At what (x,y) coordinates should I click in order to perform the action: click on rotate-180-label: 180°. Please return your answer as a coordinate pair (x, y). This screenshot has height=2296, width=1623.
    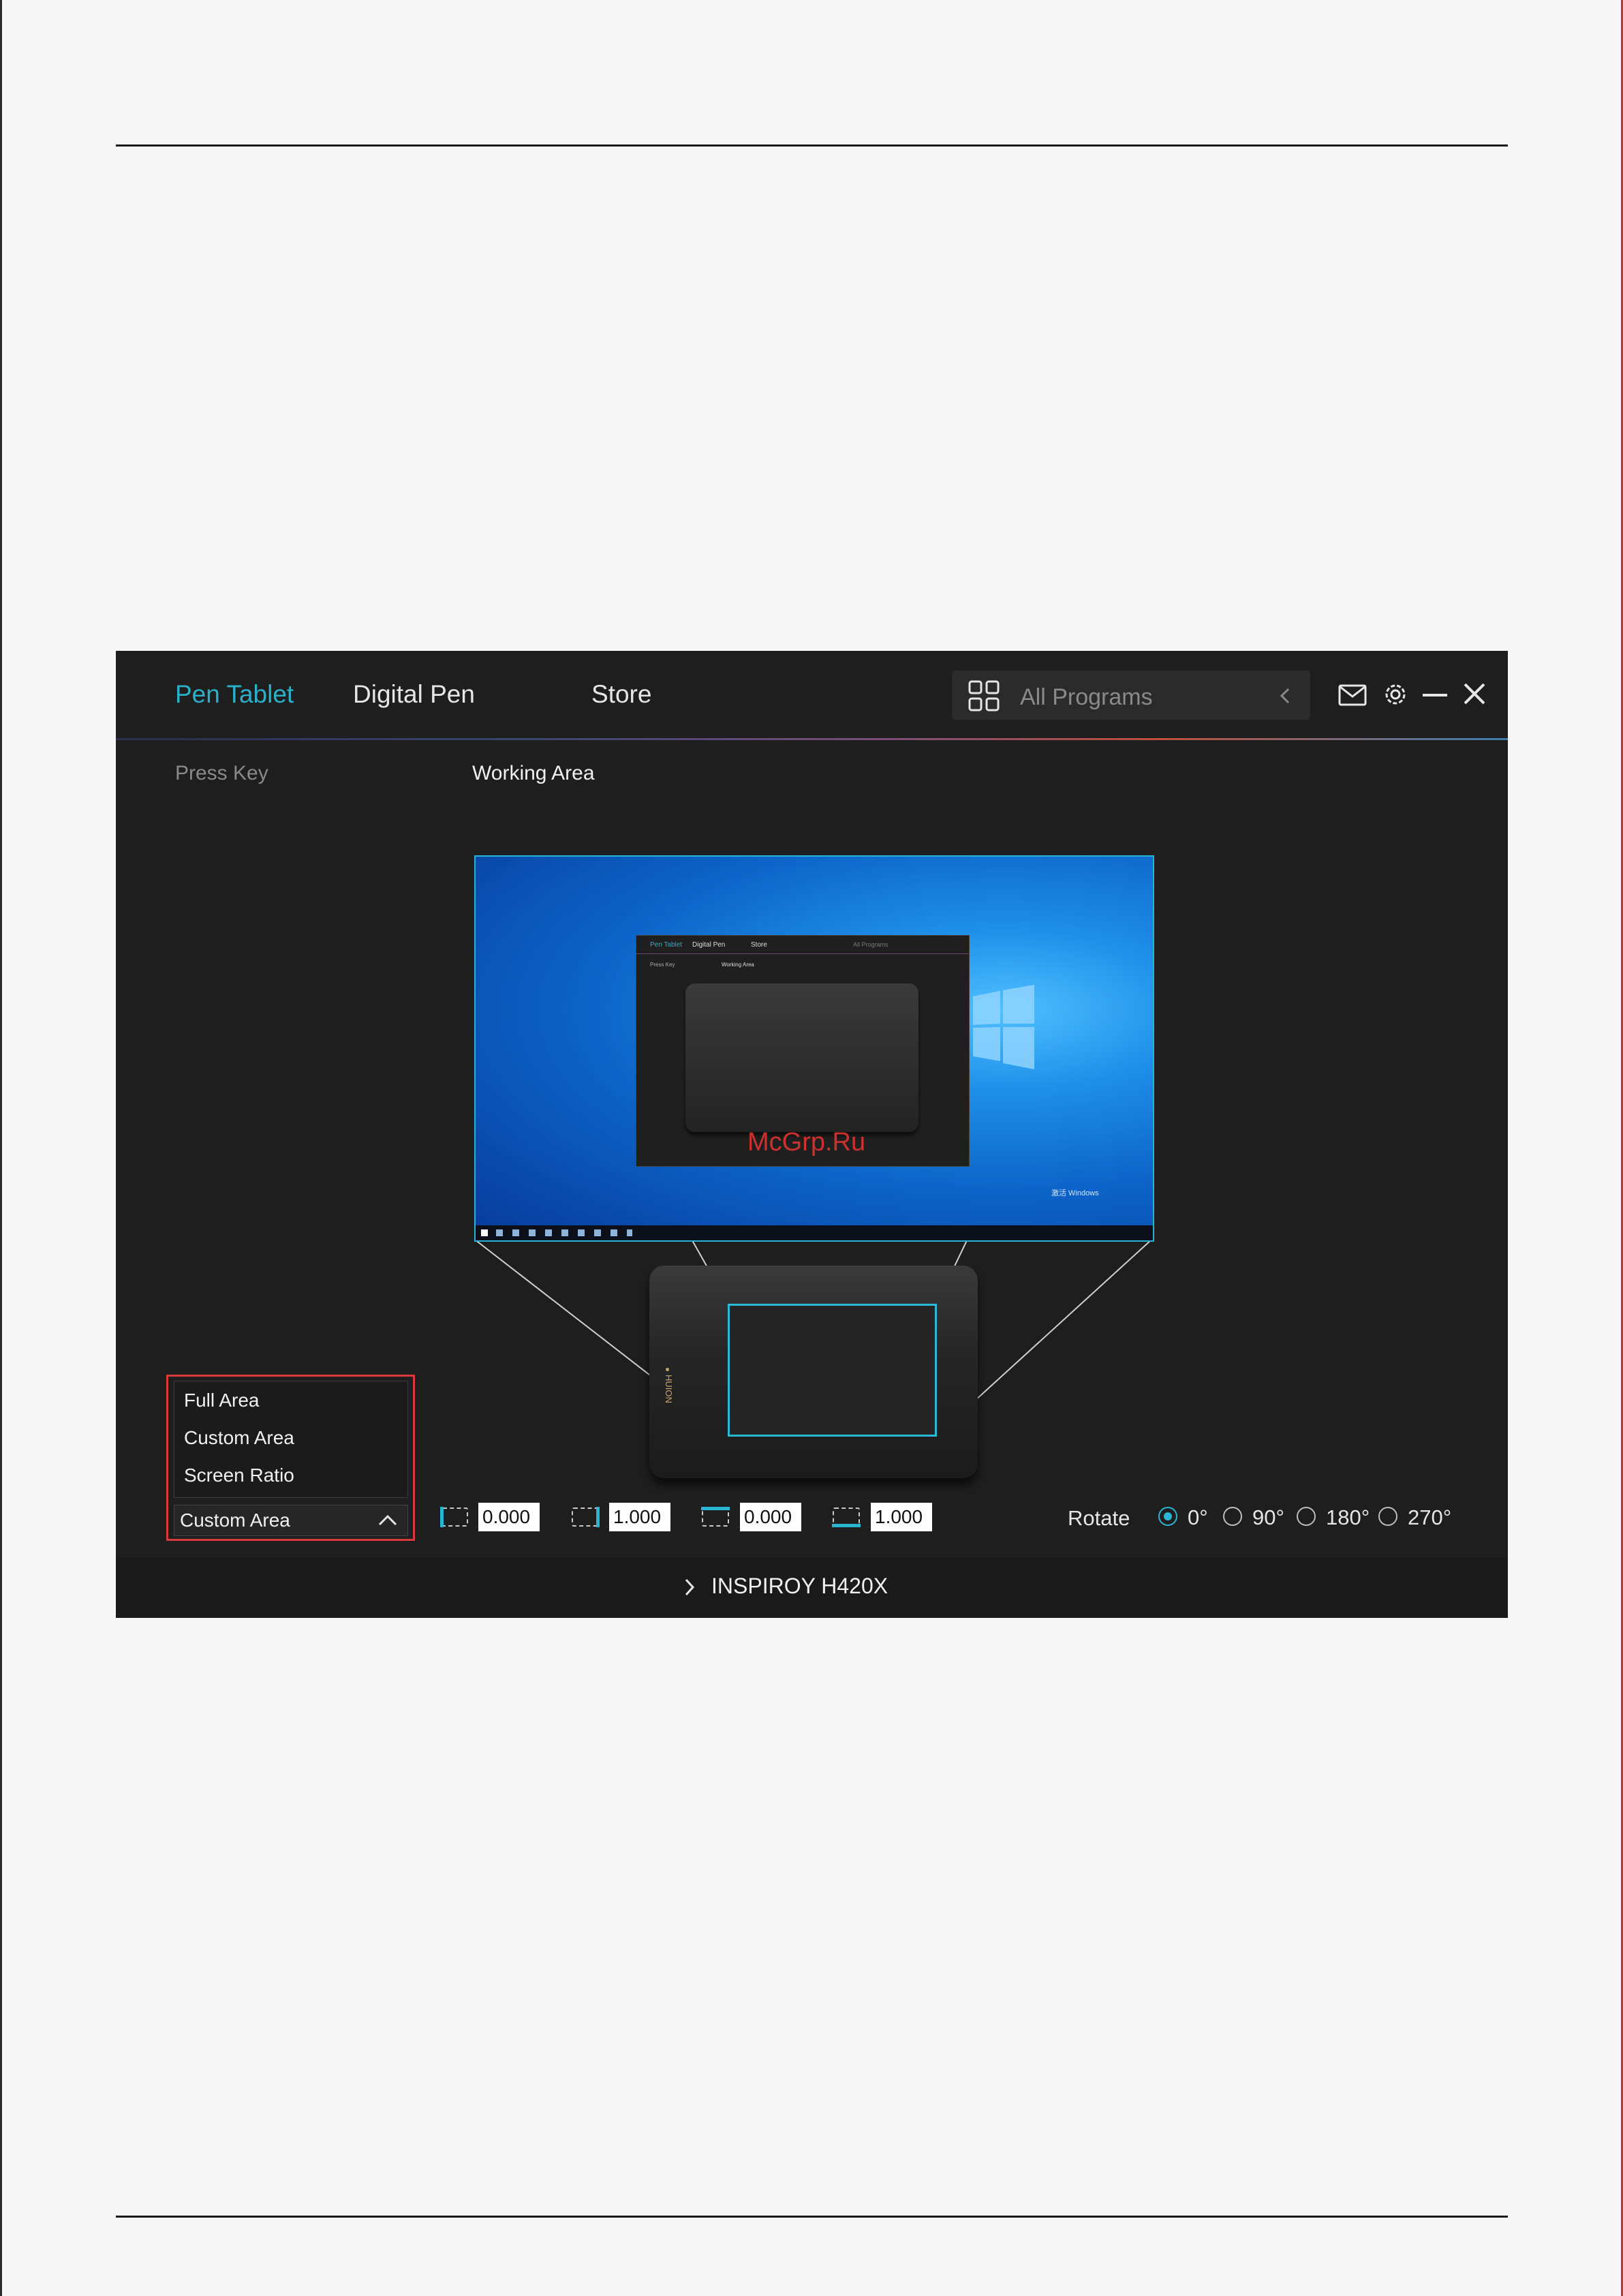
    Looking at the image, I should click on (1348, 1517).